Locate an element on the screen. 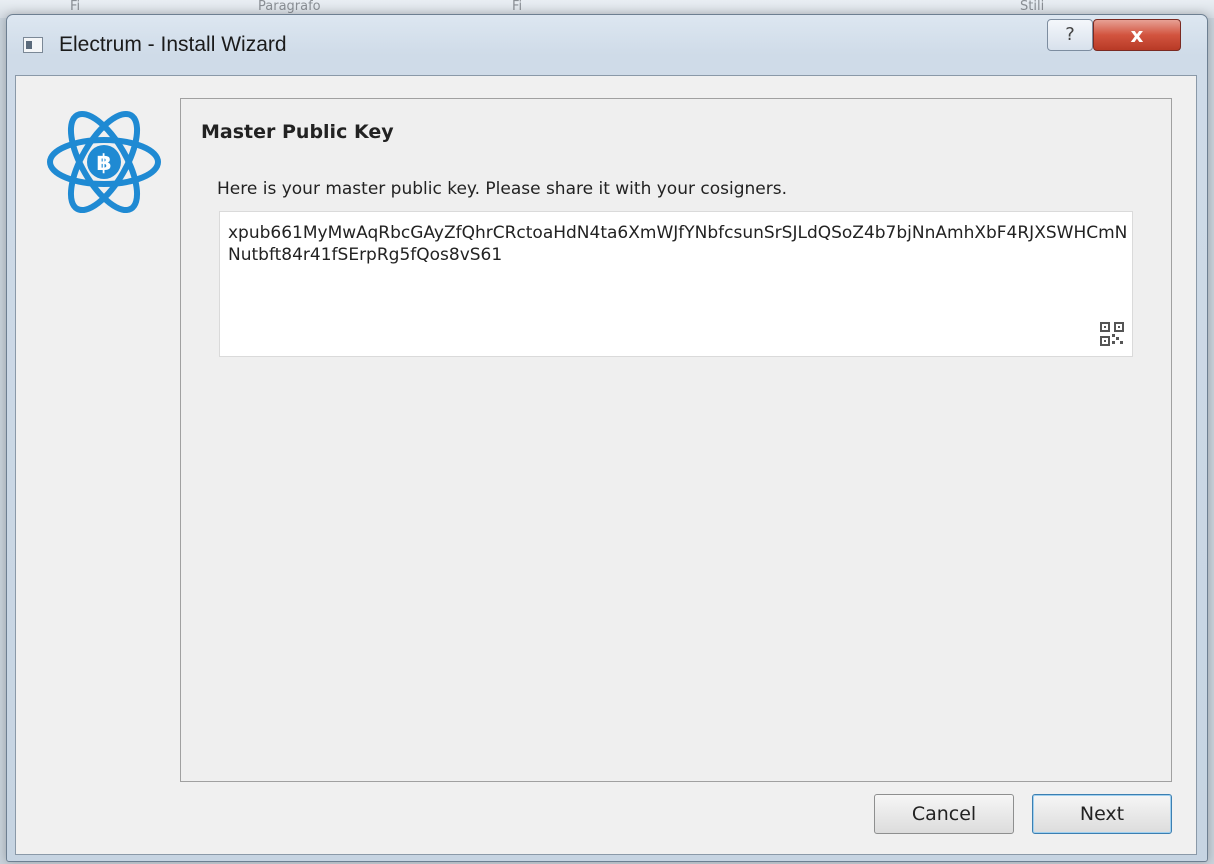  title-bar: Electrum - Install Wizard ? x is located at coordinates (607, 40).